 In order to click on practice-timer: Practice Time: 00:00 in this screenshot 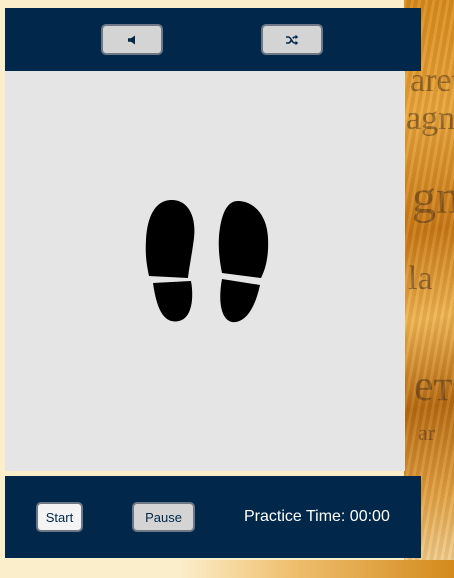, I will do `click(317, 516)`.